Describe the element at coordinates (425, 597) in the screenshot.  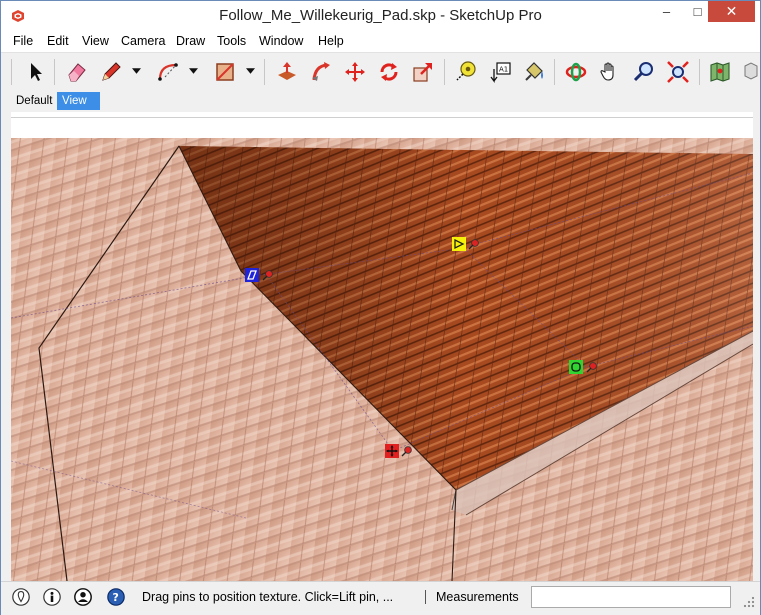
I see `status-separator` at that location.